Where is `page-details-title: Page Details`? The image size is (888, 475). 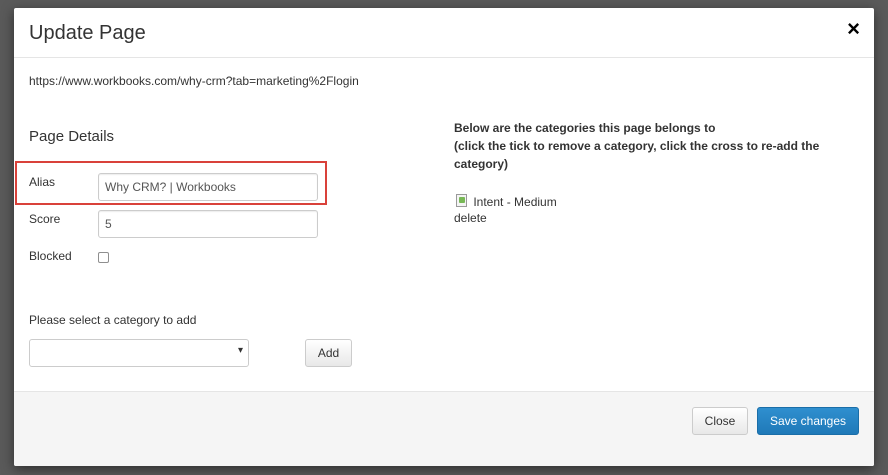 page-details-title: Page Details is located at coordinates (72, 136).